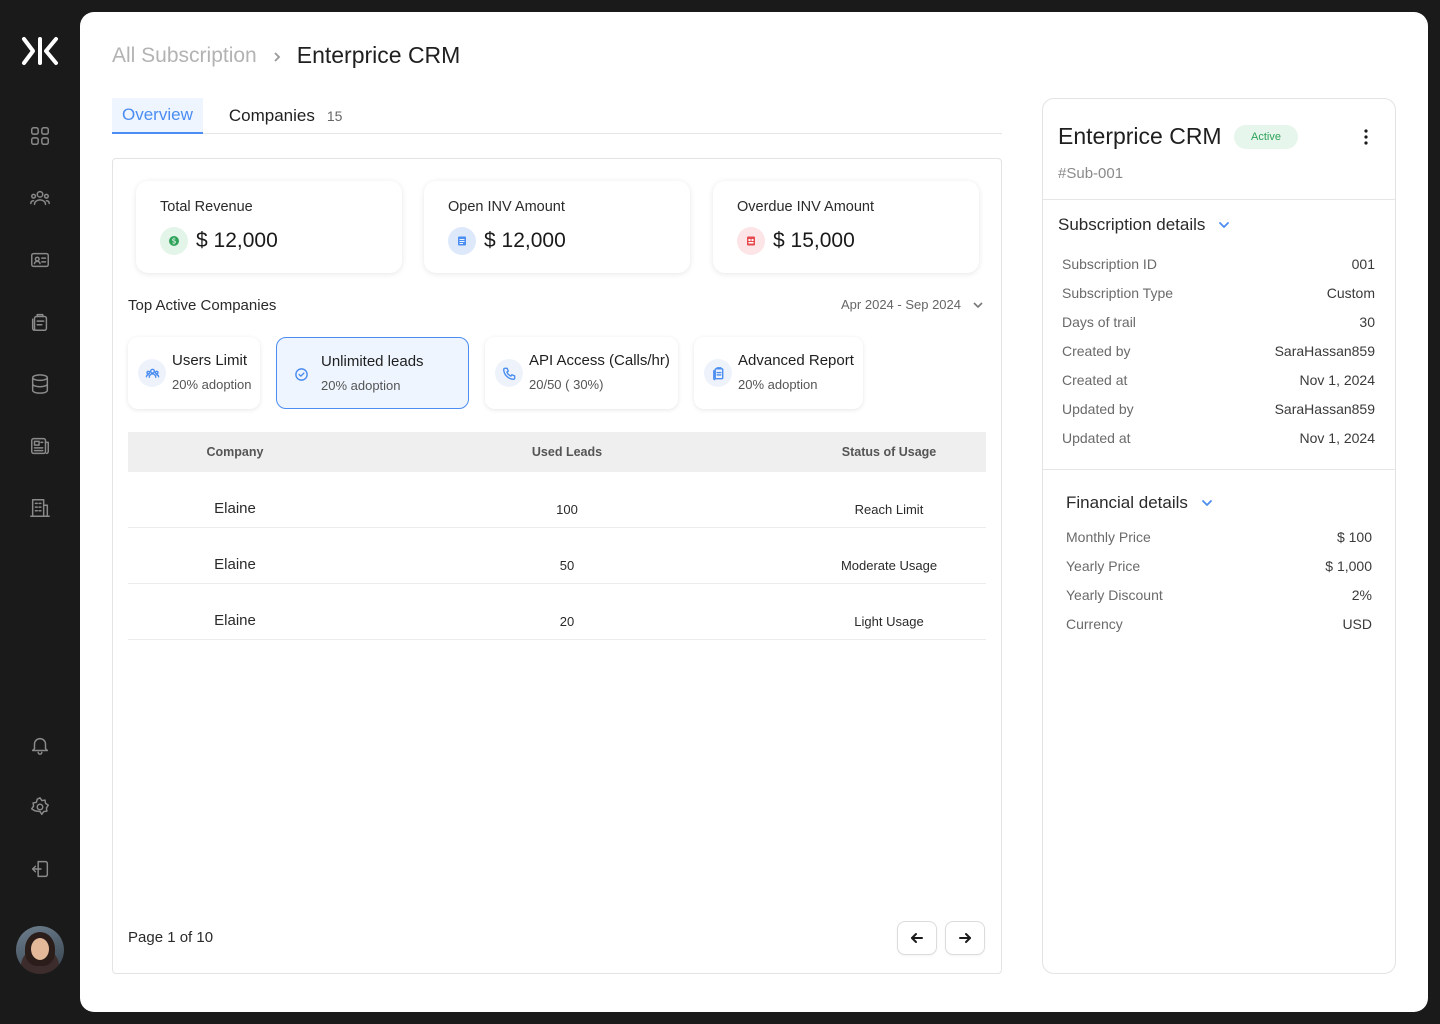 The width and height of the screenshot is (1440, 1024). What do you see at coordinates (40, 322) in the screenshot?
I see `clipboard-icon` at bounding box center [40, 322].